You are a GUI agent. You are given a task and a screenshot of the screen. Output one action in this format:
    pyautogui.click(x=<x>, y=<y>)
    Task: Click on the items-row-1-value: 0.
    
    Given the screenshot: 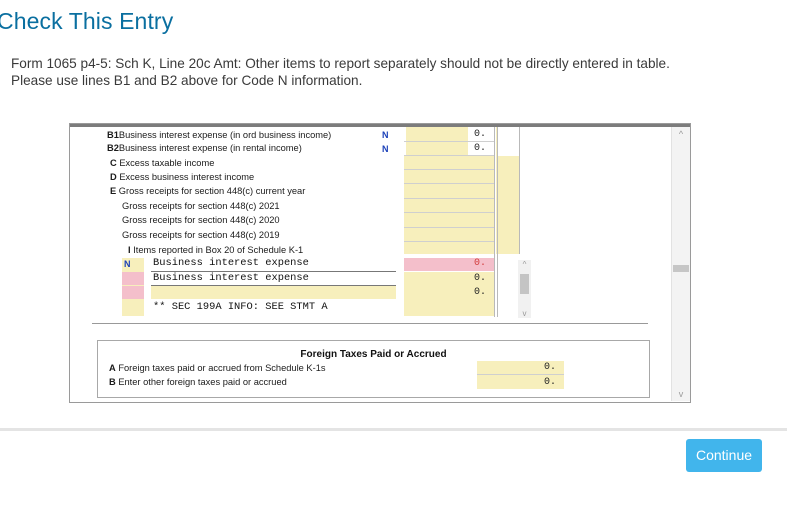 What is the action you would take?
    pyautogui.click(x=458, y=263)
    